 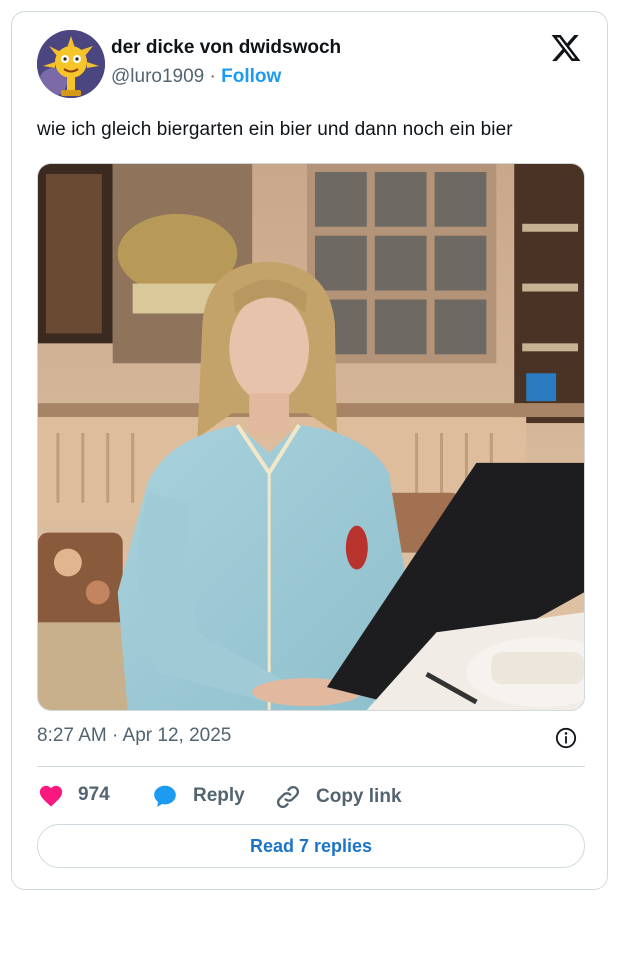 I want to click on like-button: 974, so click(x=74, y=795).